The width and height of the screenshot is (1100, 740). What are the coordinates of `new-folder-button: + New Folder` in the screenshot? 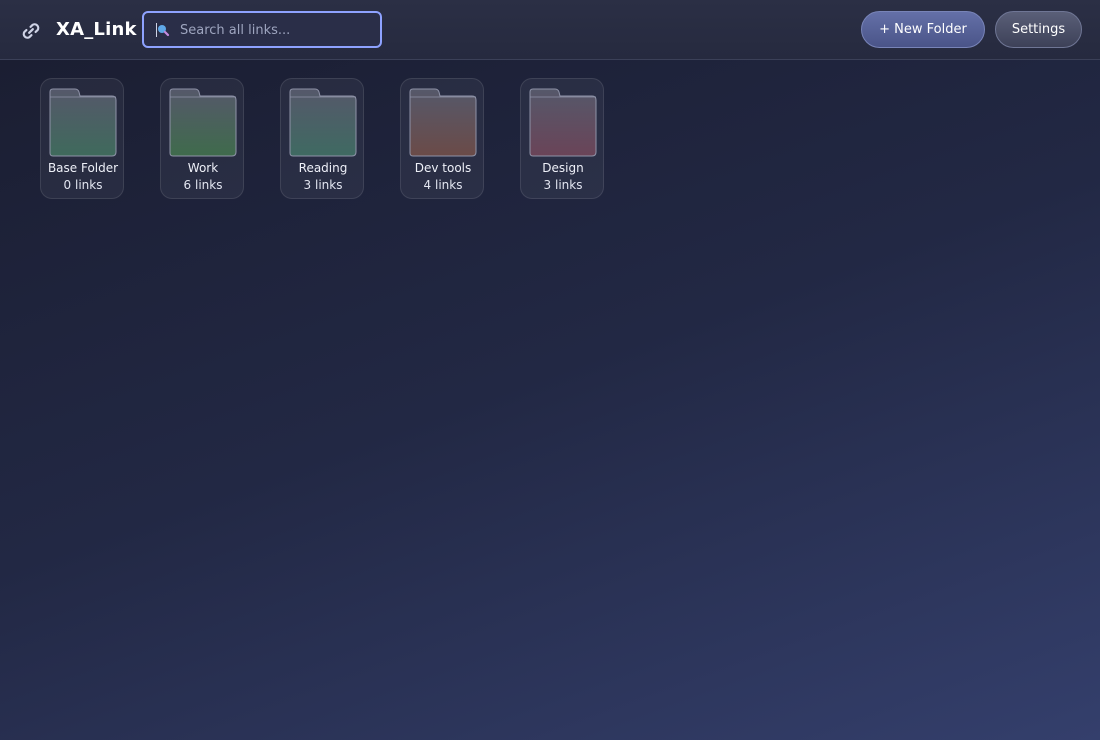 It's located at (923, 29).